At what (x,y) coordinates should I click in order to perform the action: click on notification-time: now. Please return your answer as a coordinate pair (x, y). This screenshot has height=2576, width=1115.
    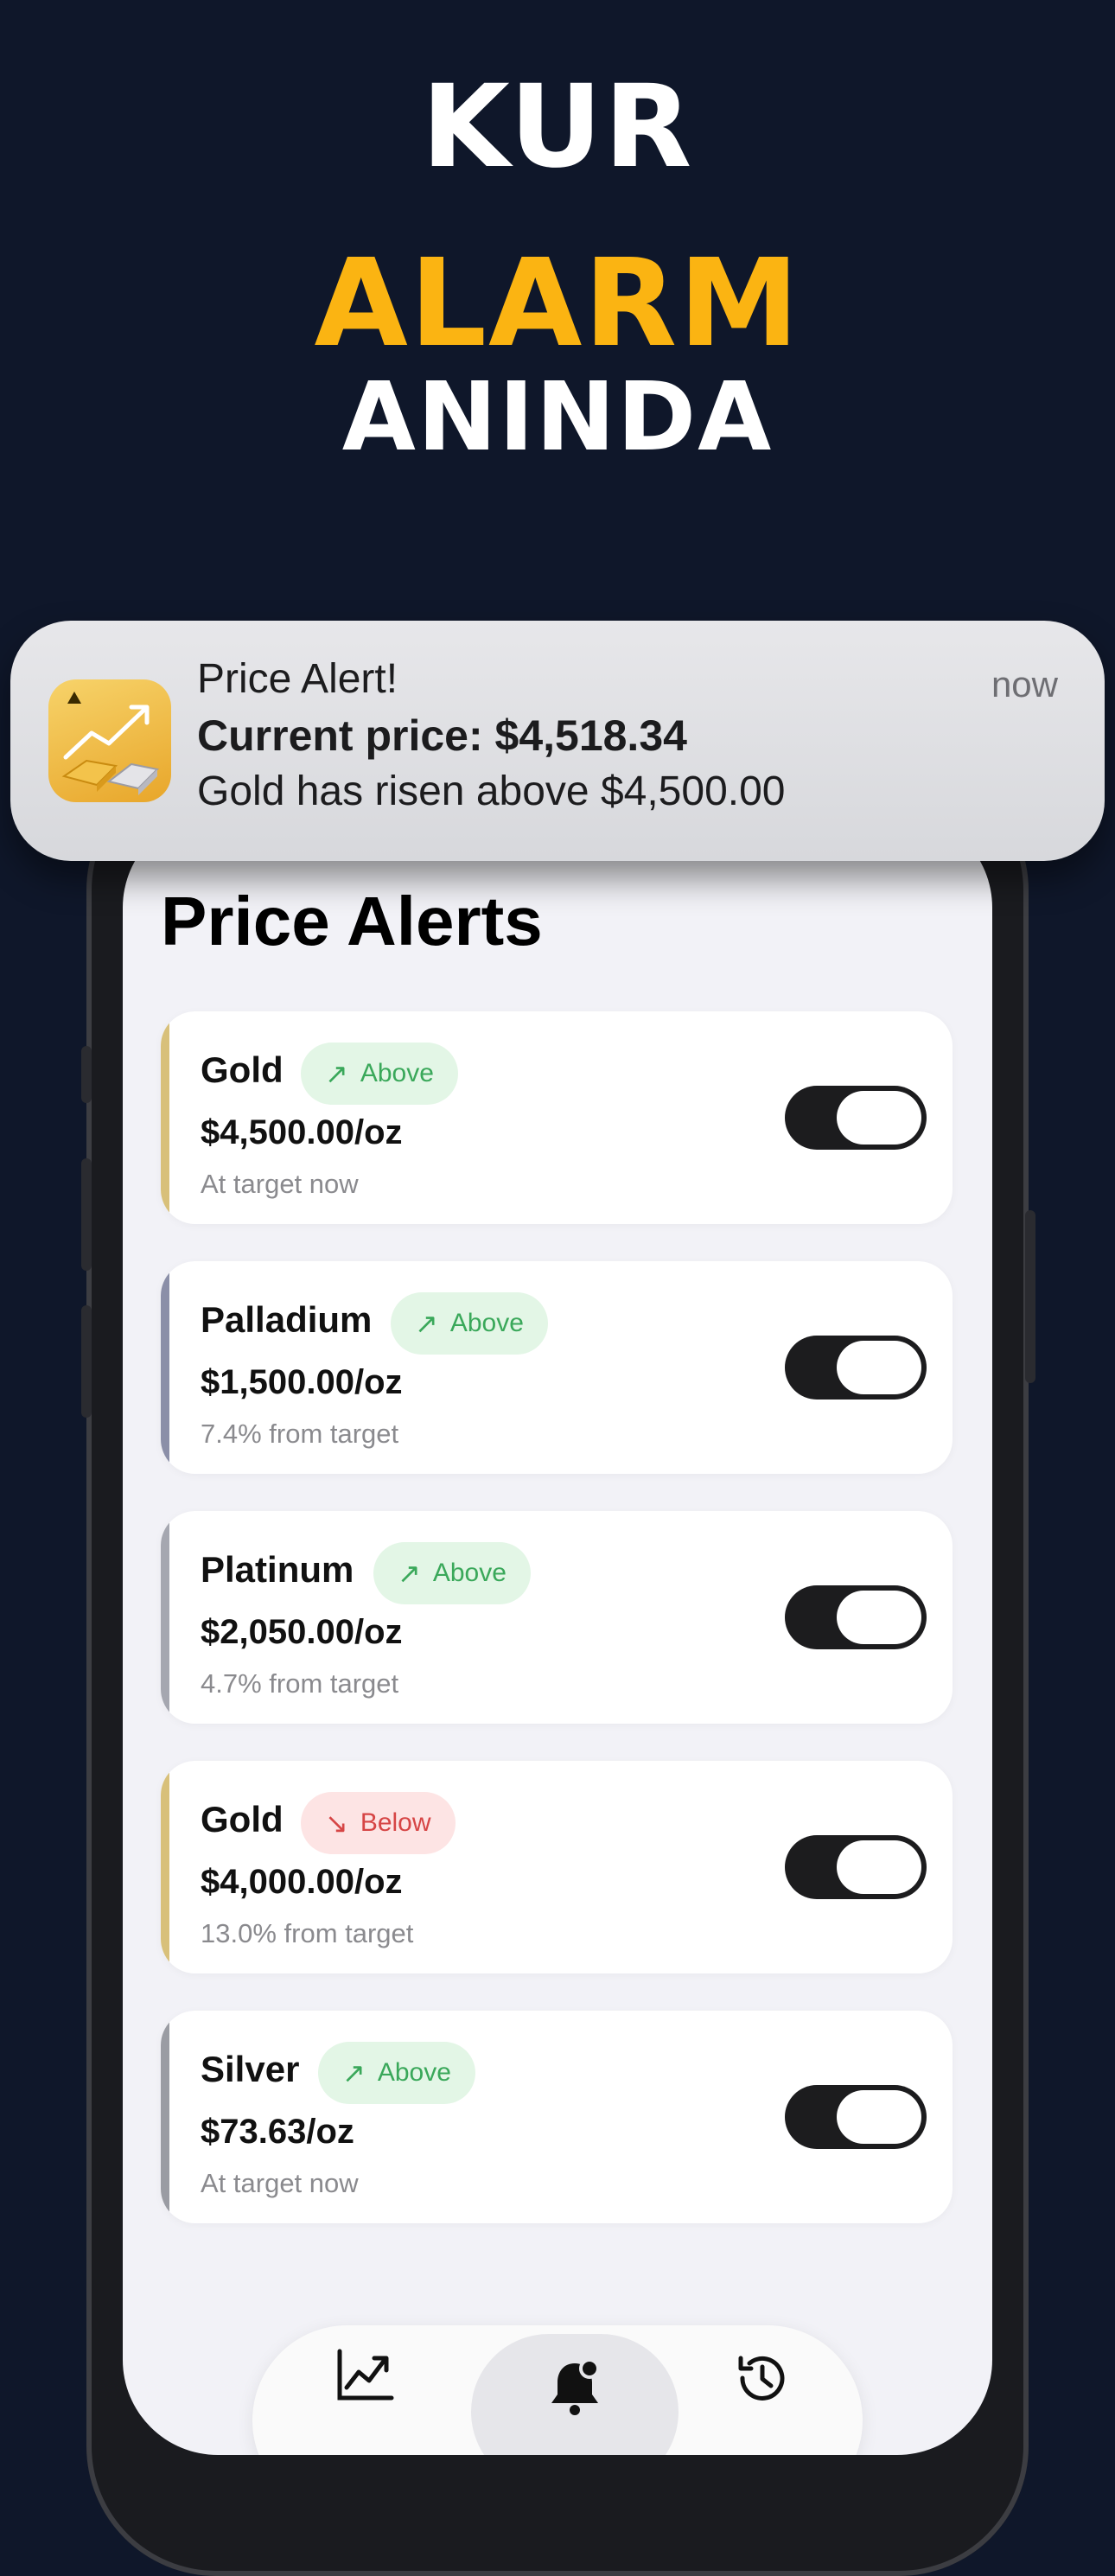
    Looking at the image, I should click on (1024, 684).